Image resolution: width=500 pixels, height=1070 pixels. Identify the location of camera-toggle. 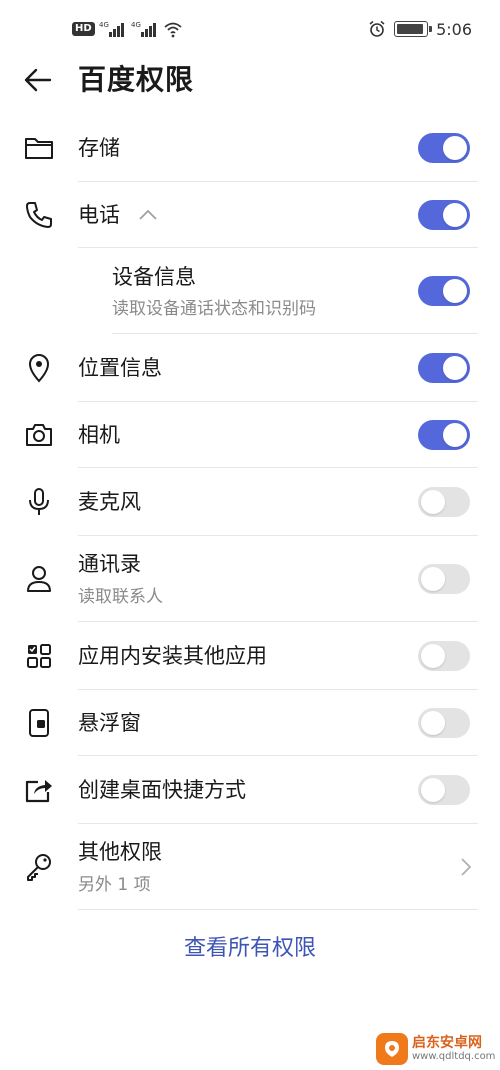
(444, 435).